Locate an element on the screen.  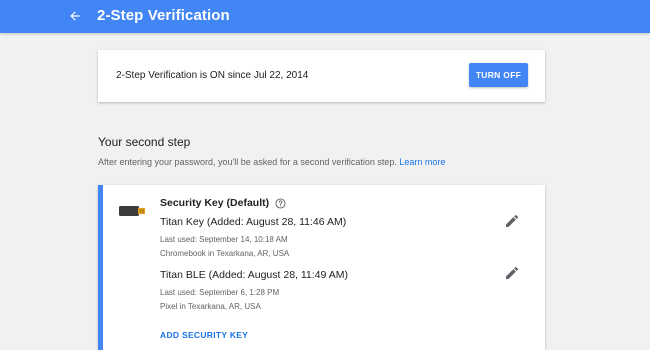
add-security-key-button: ADD SECURITY KEY is located at coordinates (204, 335).